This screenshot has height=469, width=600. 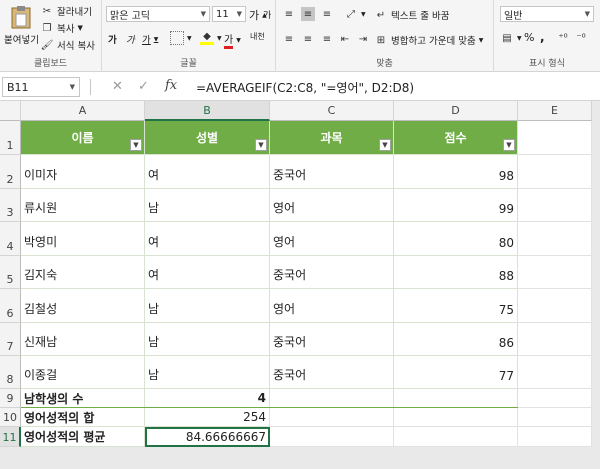 What do you see at coordinates (10, 398) in the screenshot?
I see `row-header-9: 9` at bounding box center [10, 398].